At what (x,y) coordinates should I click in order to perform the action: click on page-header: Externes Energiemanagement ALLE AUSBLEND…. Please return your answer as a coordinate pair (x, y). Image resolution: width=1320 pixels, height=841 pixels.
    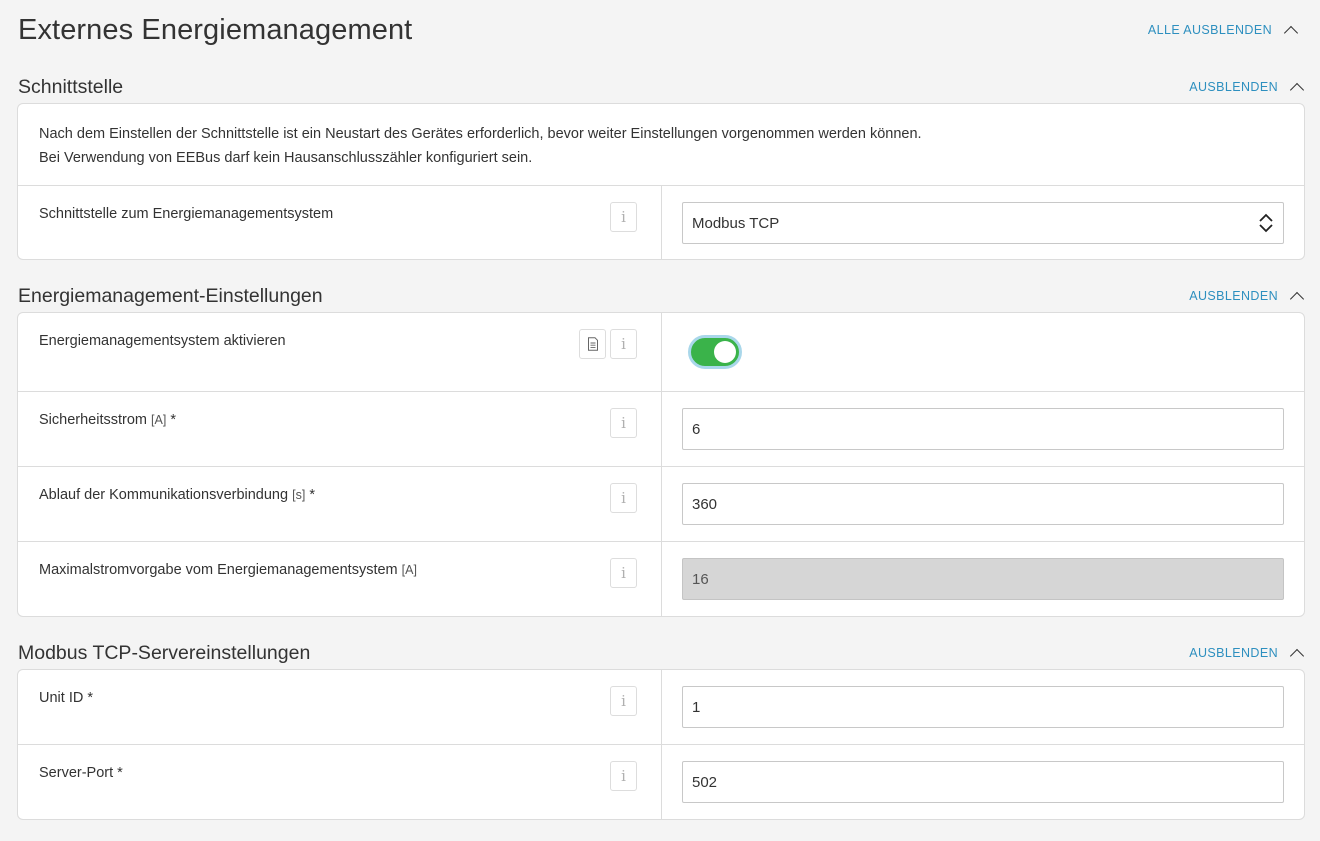
    Looking at the image, I should click on (658, 30).